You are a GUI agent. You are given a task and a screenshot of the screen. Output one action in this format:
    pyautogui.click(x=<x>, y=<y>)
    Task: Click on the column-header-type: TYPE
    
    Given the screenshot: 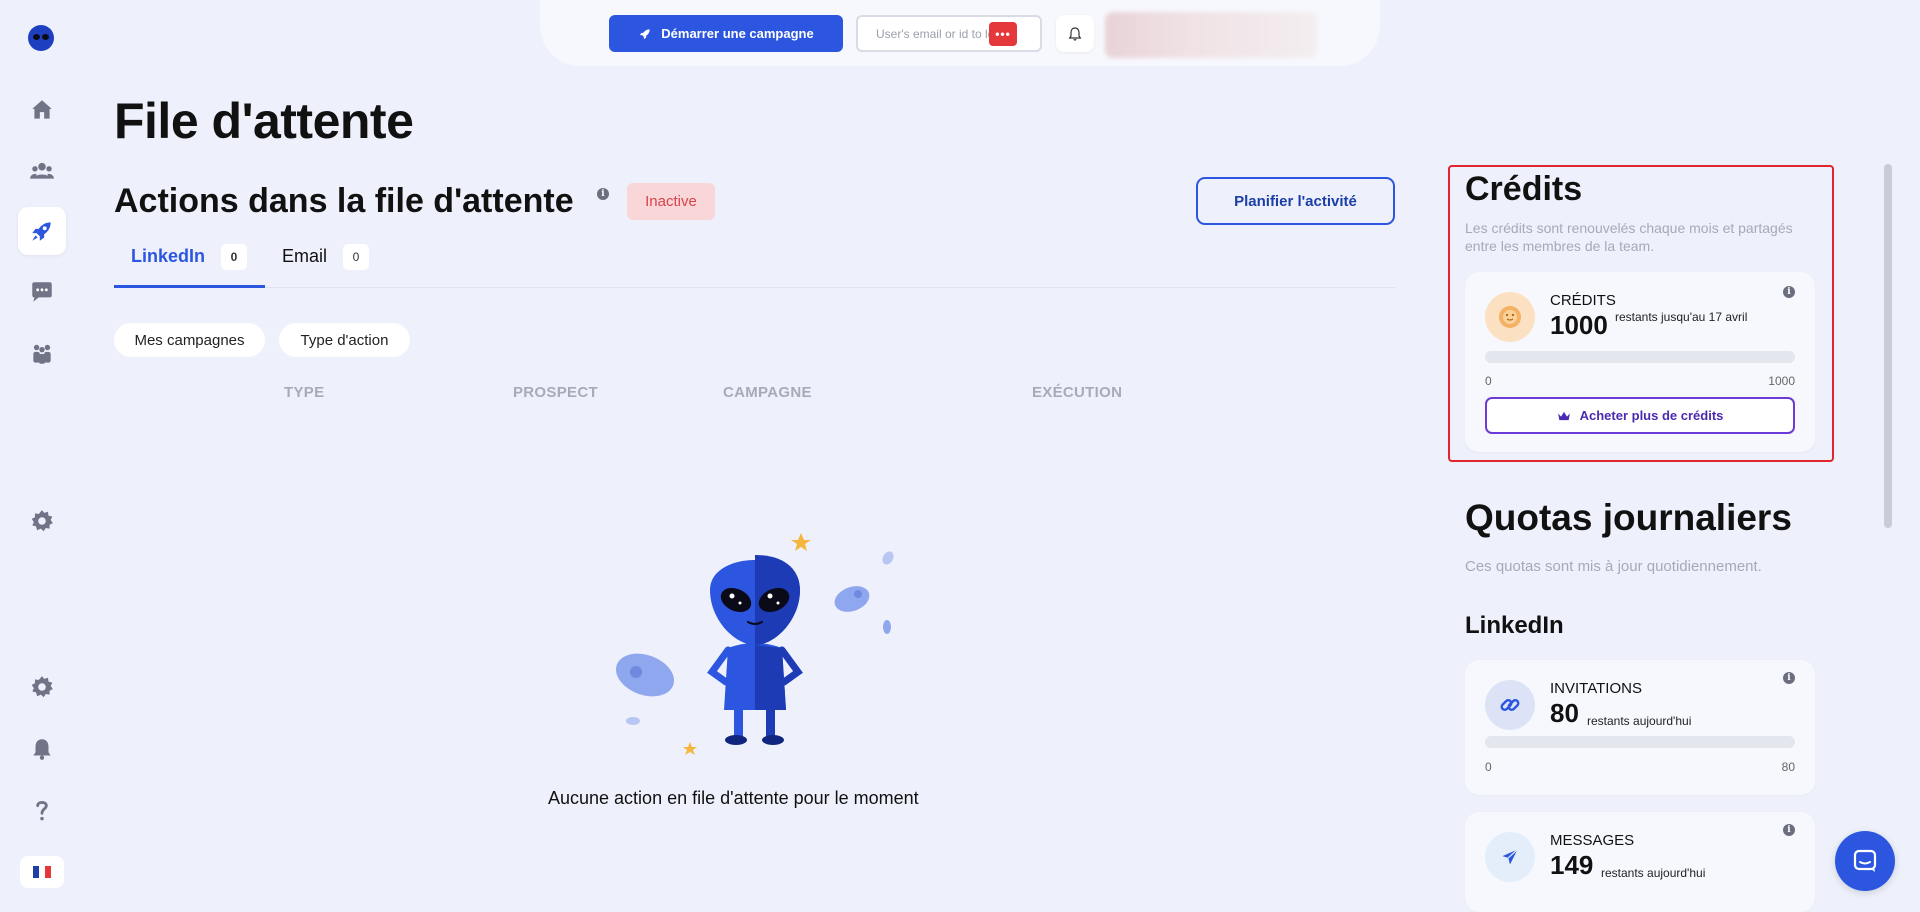 What is the action you would take?
    pyautogui.click(x=304, y=392)
    